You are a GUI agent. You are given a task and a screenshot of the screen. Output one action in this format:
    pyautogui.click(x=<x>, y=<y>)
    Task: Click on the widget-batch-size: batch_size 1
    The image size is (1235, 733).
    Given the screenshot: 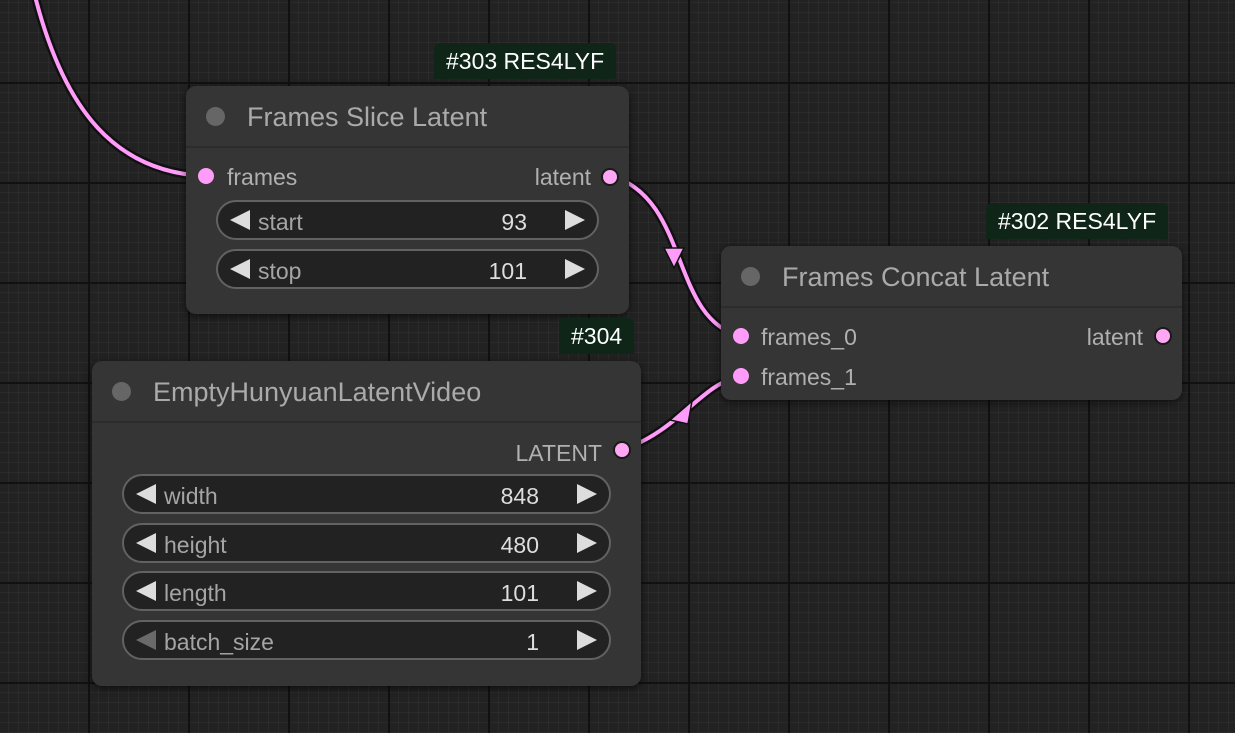 What is the action you would take?
    pyautogui.click(x=366, y=640)
    